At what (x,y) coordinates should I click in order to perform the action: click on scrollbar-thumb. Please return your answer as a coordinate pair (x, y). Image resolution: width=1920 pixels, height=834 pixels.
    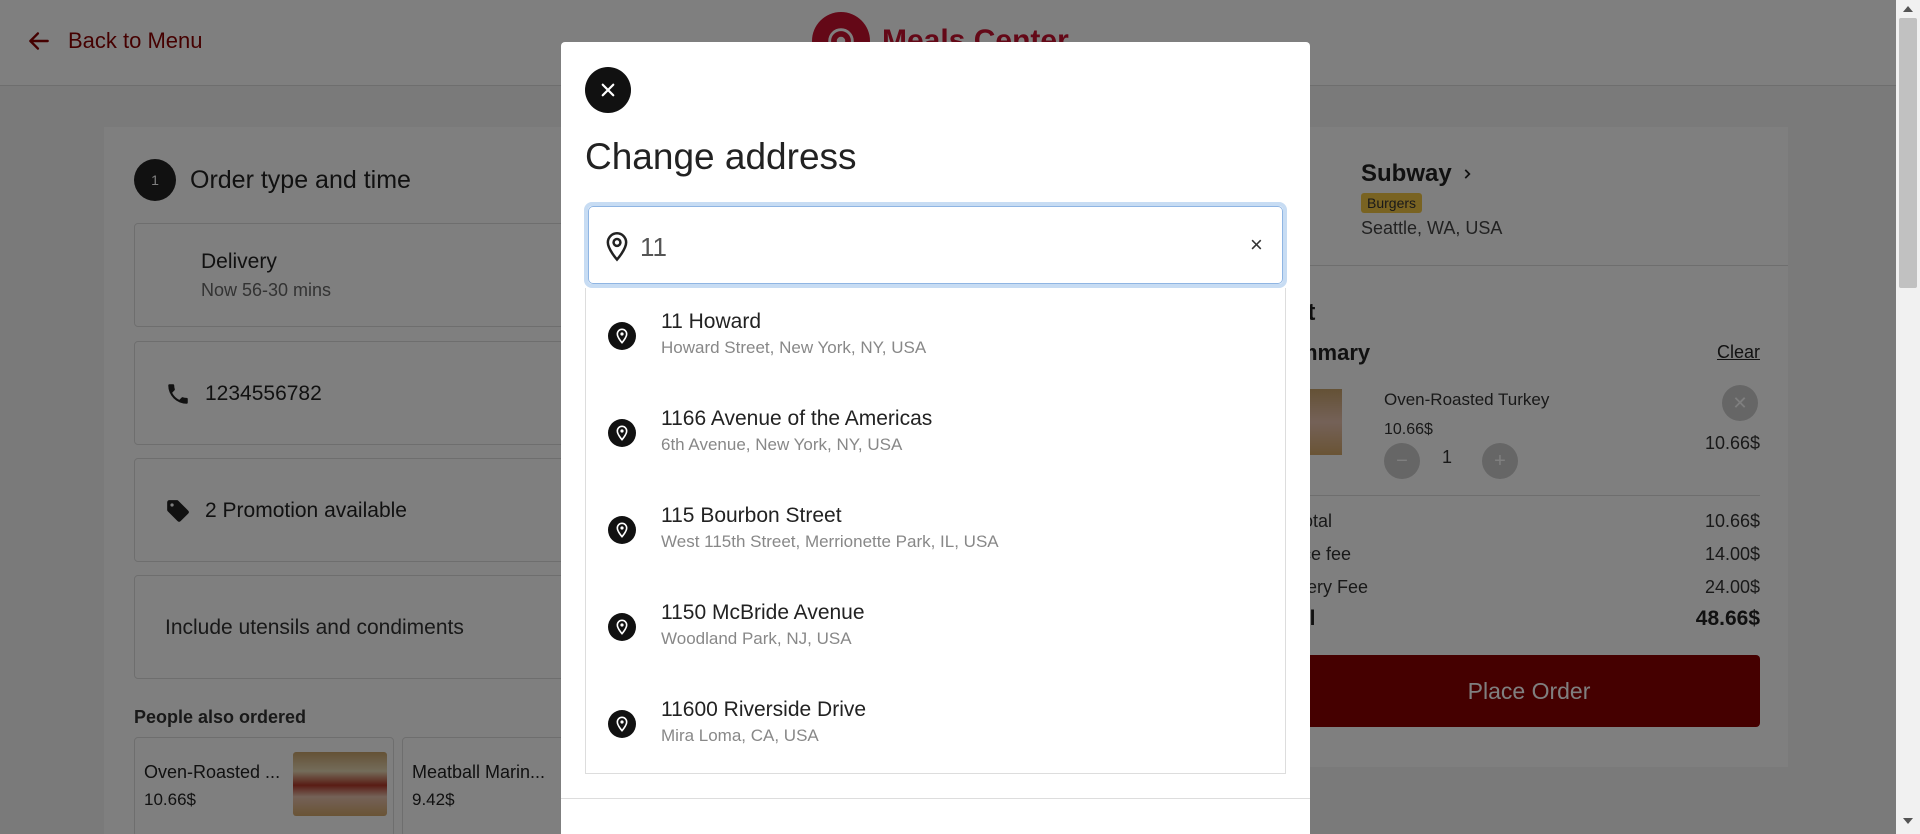
    Looking at the image, I should click on (1908, 153).